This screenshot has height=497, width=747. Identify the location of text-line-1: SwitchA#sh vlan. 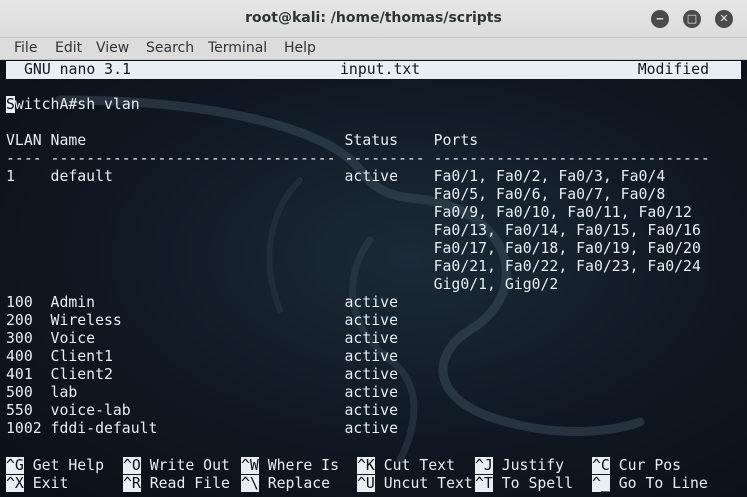
(73, 105).